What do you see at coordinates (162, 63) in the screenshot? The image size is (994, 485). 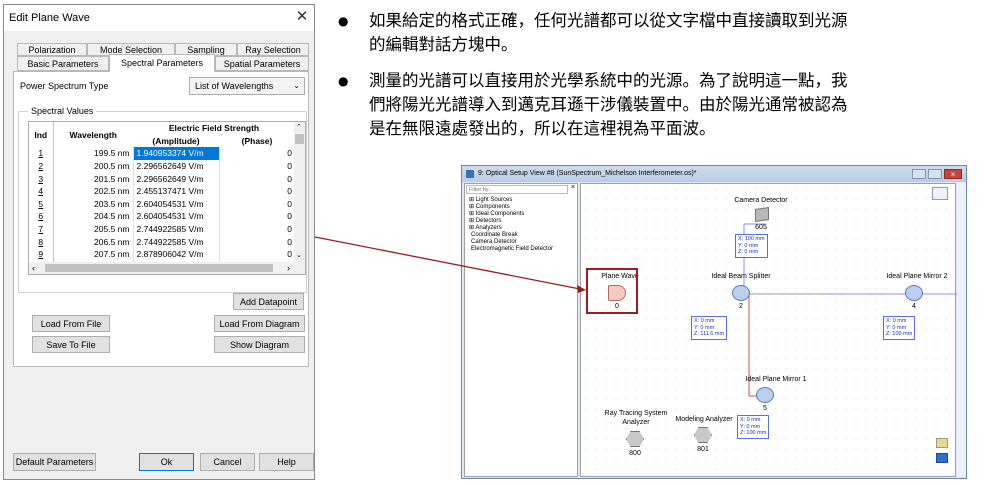 I see `tab-spectral-parameters: Spectral Parameters` at bounding box center [162, 63].